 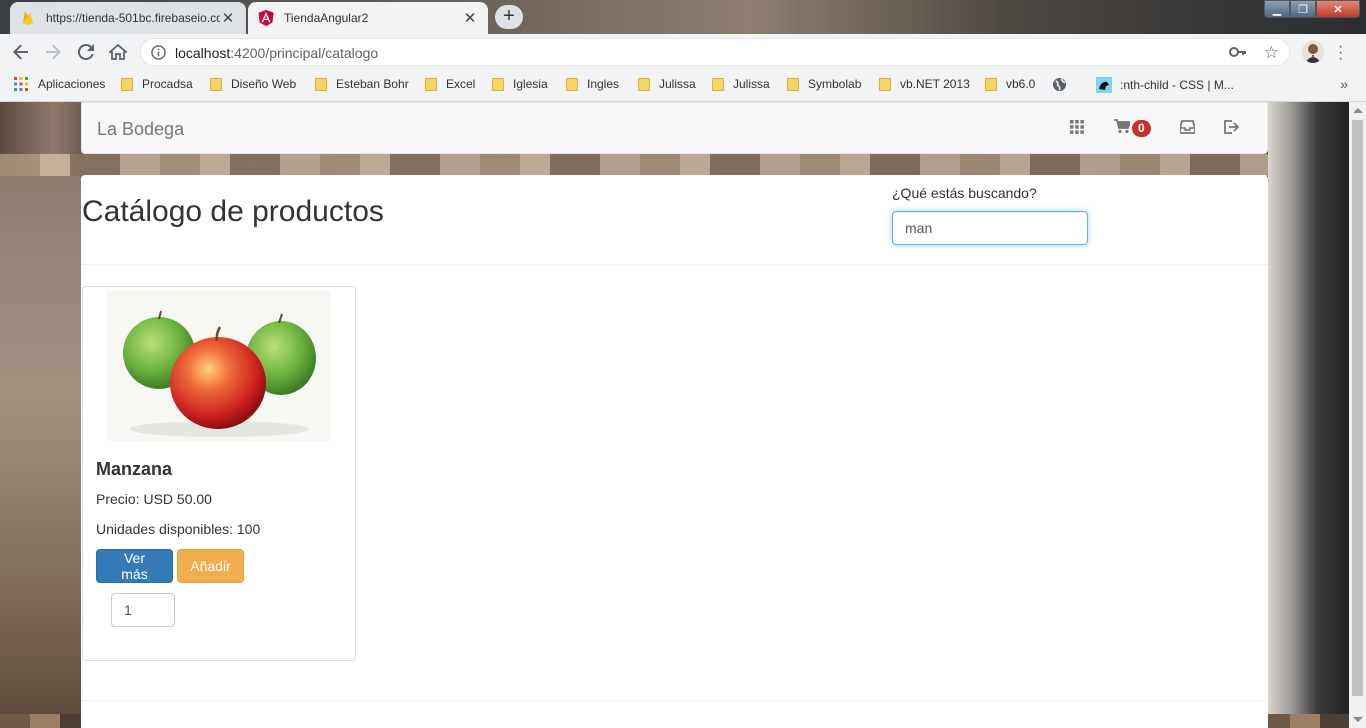 What do you see at coordinates (1021, 84) in the screenshot?
I see `bookmark-label: vb6.0` at bounding box center [1021, 84].